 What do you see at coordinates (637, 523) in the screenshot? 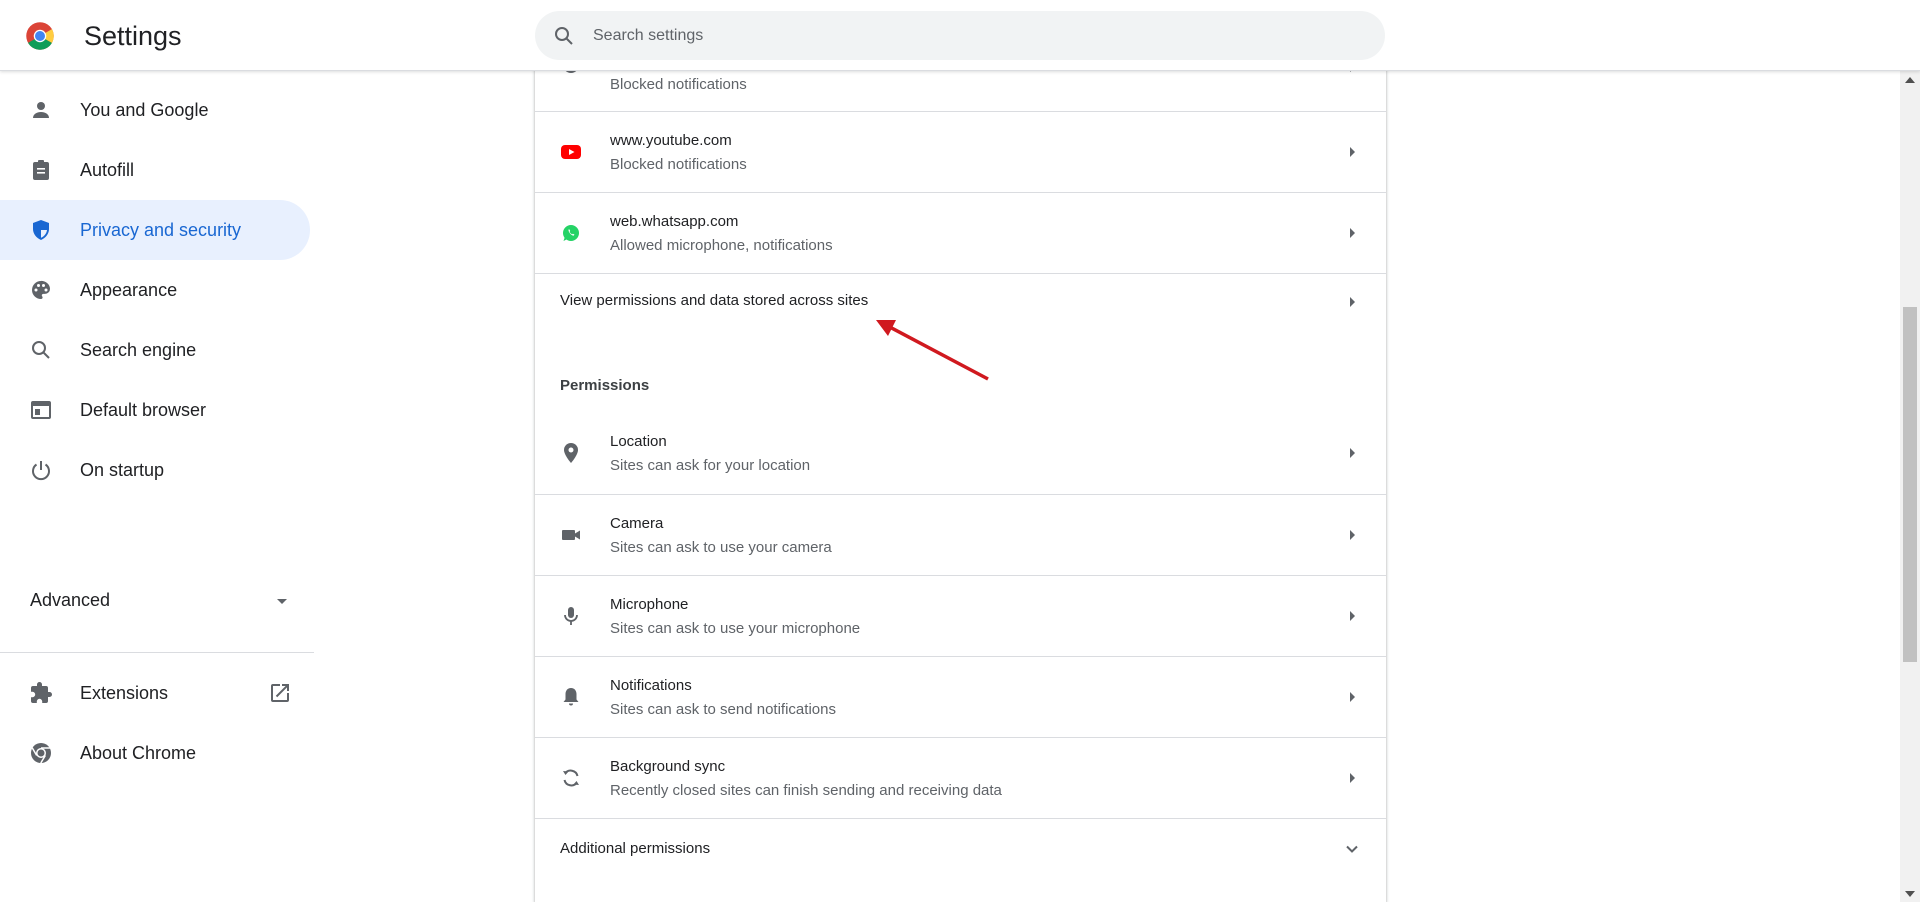
I see `permission-title: Camera` at bounding box center [637, 523].